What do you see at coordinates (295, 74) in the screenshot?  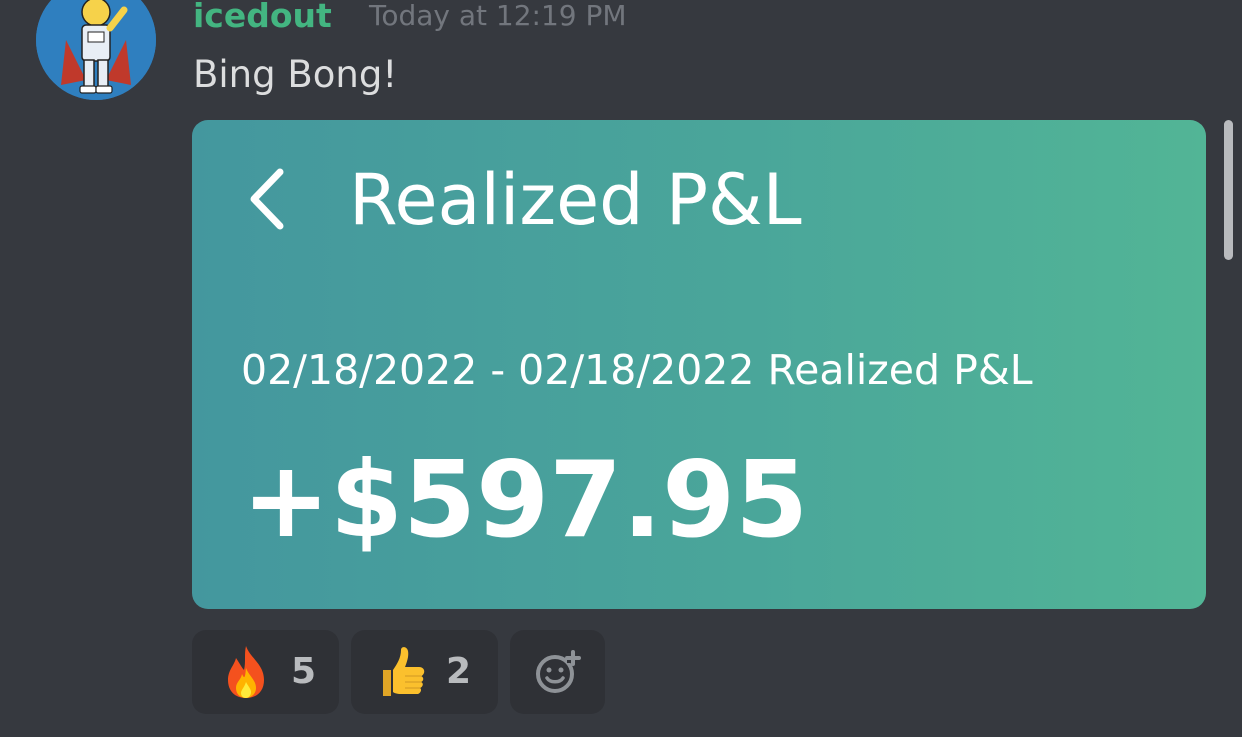 I see `message-text: Bing Bong!` at bounding box center [295, 74].